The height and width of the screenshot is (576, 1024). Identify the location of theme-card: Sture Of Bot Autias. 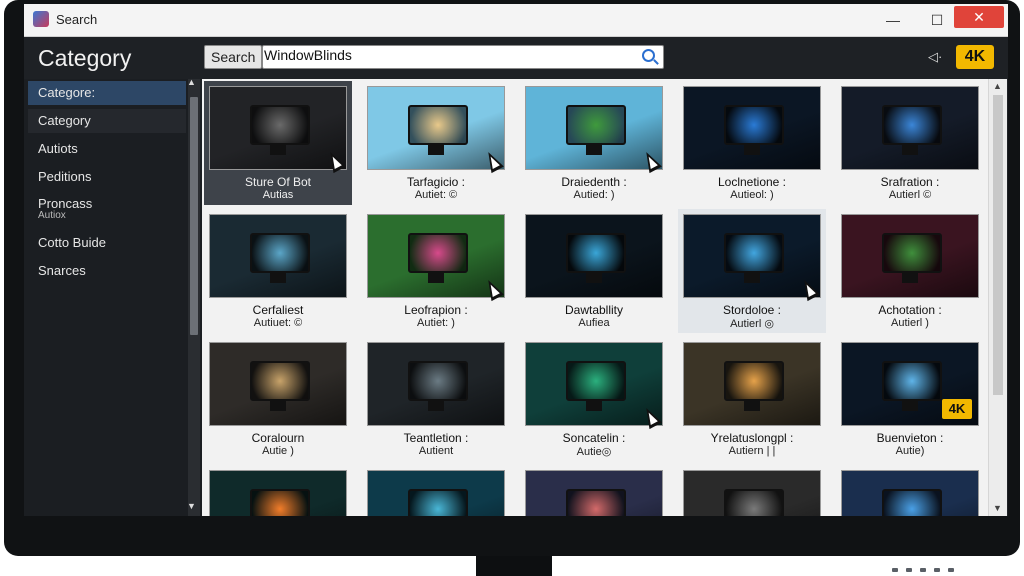
(278, 143).